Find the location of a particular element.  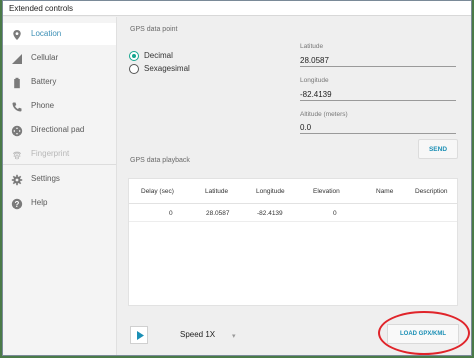

sidebar-item-label: Battery is located at coordinates (44, 81).